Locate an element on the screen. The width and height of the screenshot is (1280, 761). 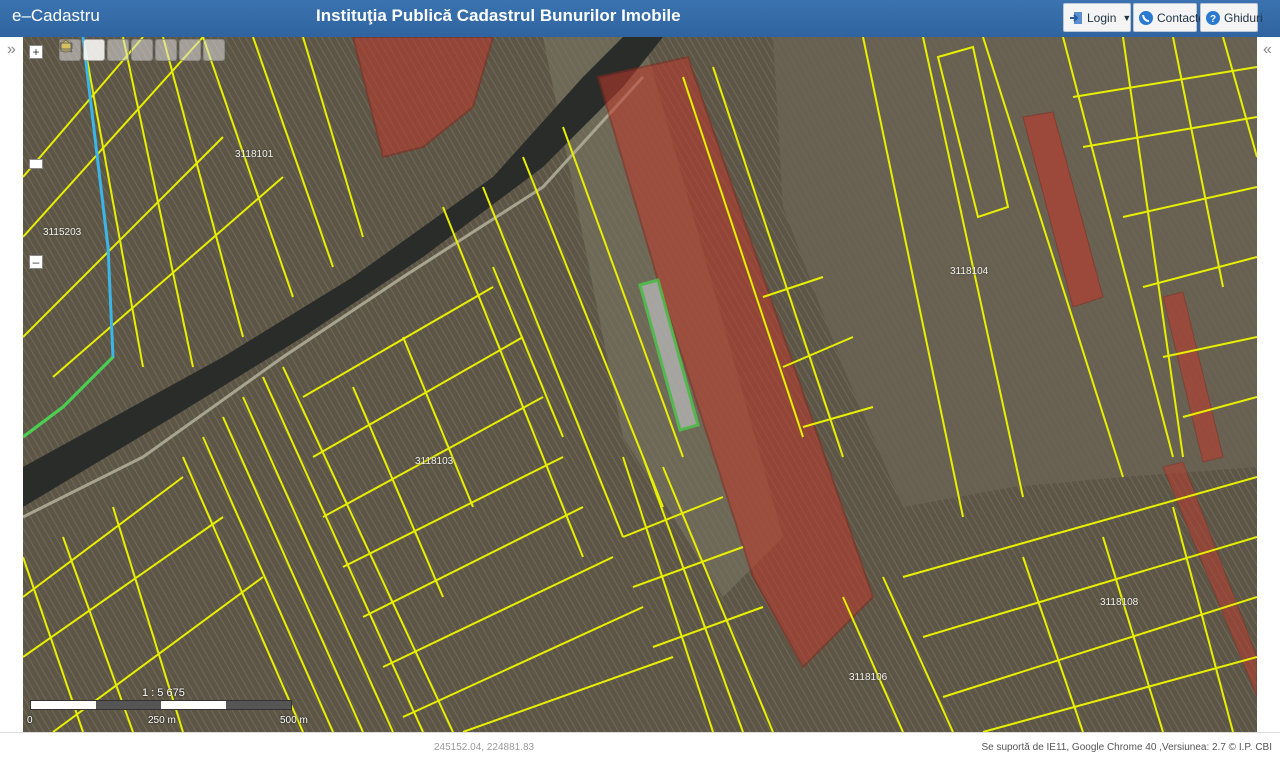
left-panel-rail: » is located at coordinates (11, 384).